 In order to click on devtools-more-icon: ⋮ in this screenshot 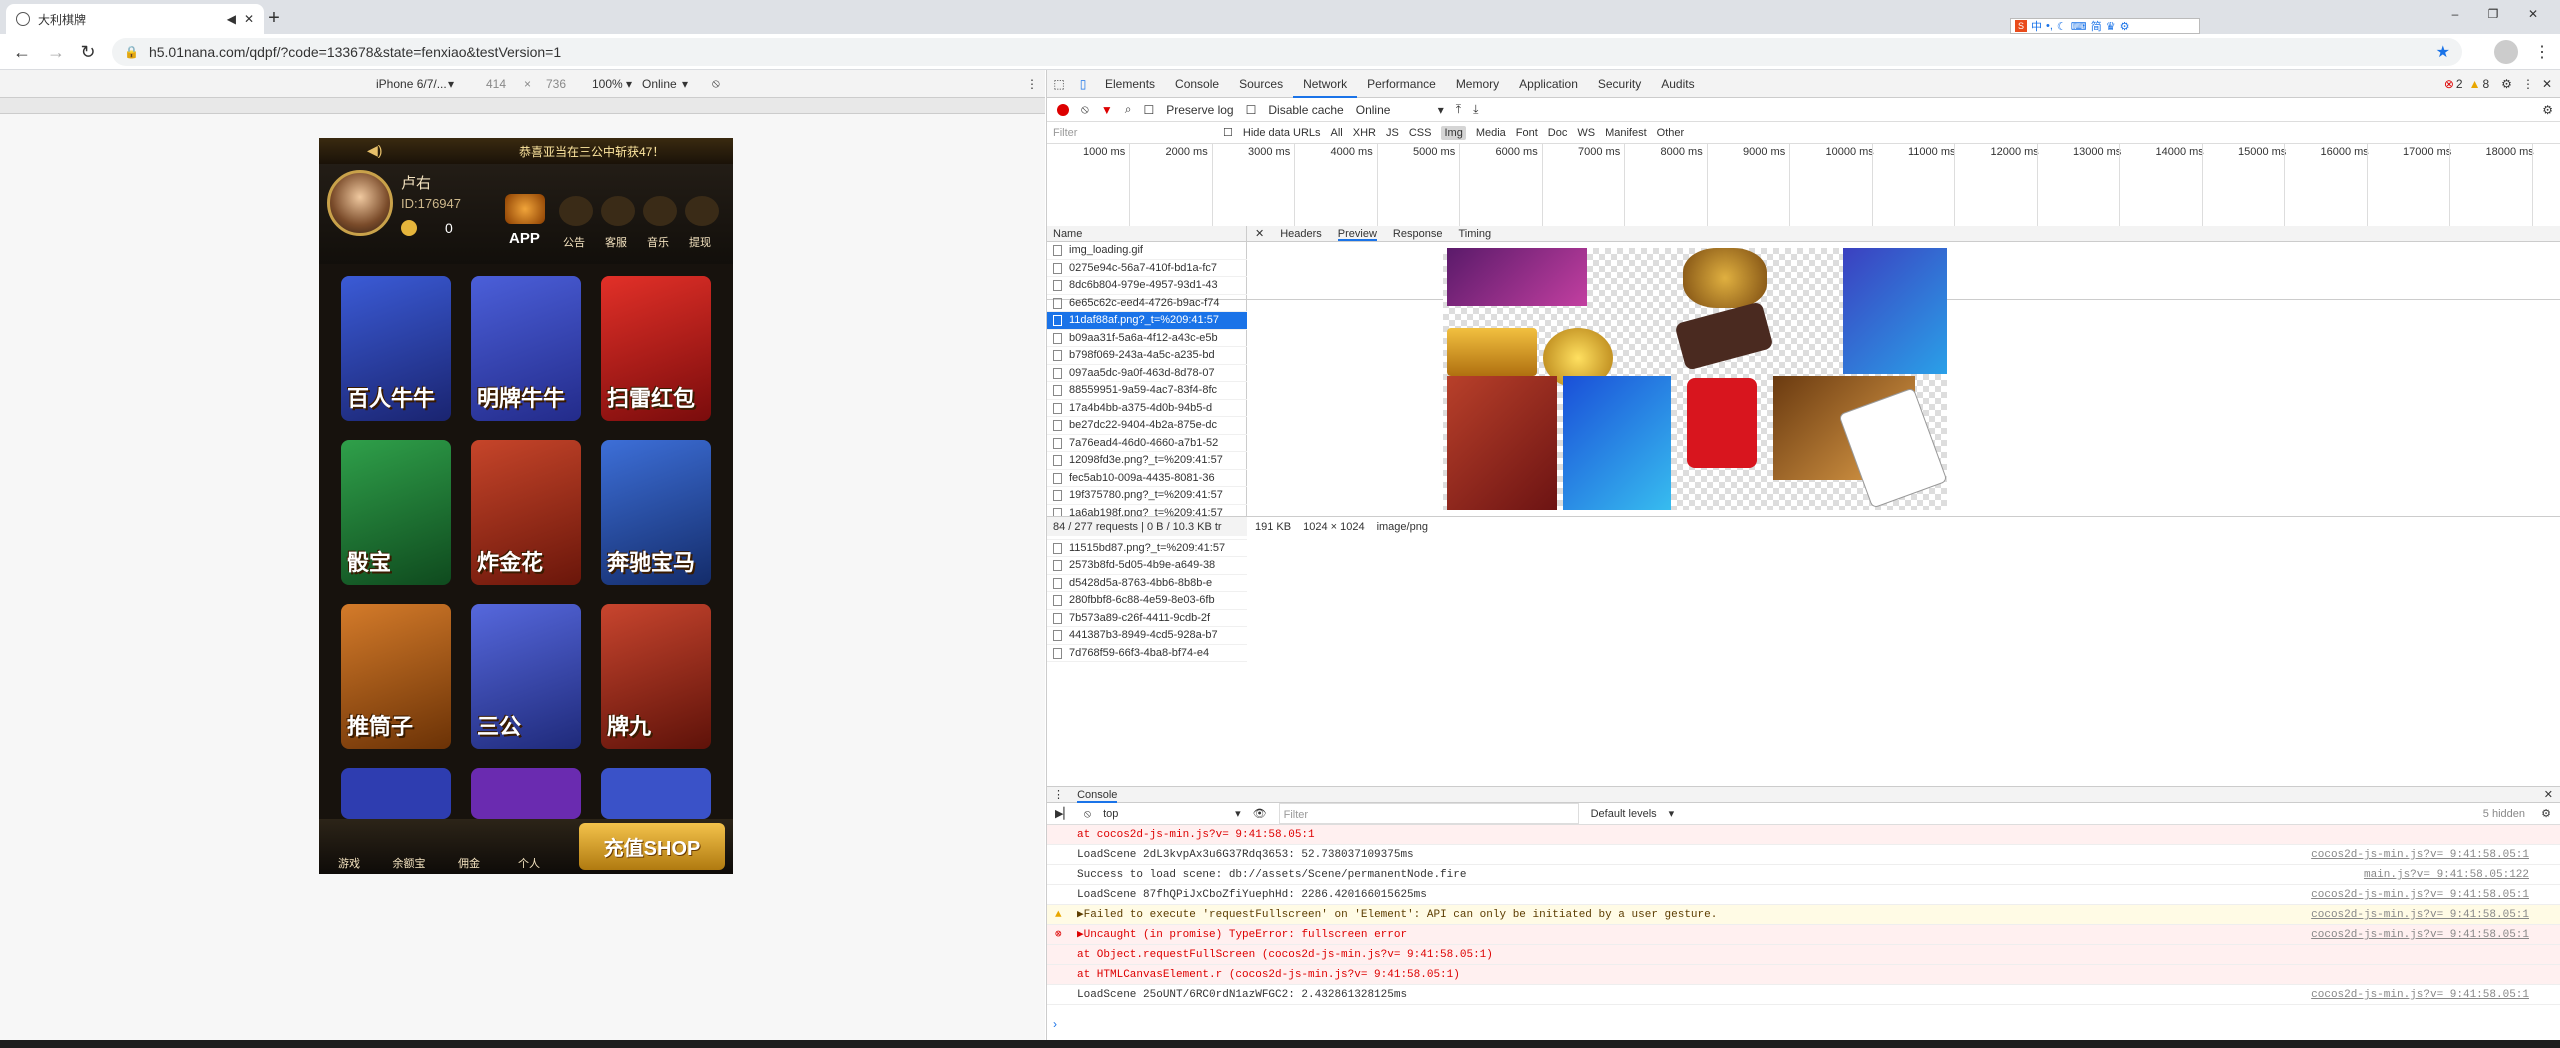, I will do `click(2528, 84)`.